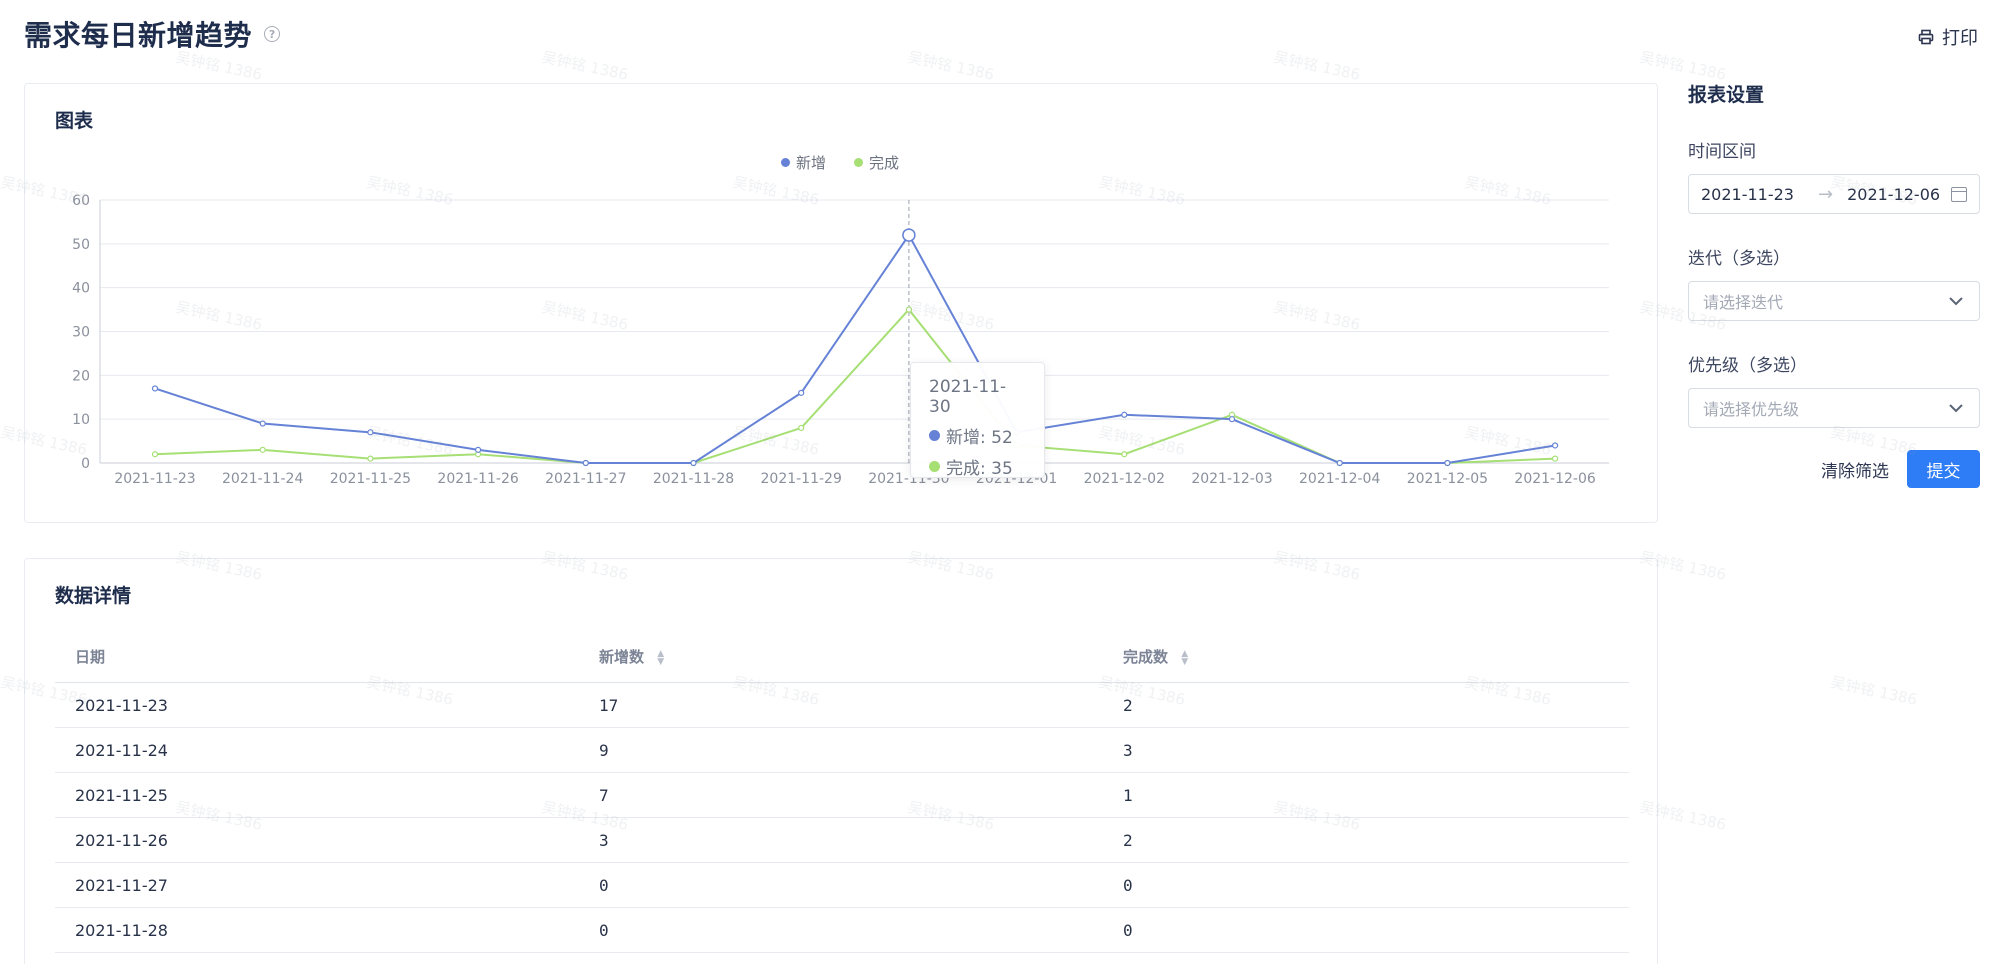 This screenshot has height=964, width=2000. Describe the element at coordinates (968, 397) in the screenshot. I see `tooltip-date: 2021-11-30` at that location.